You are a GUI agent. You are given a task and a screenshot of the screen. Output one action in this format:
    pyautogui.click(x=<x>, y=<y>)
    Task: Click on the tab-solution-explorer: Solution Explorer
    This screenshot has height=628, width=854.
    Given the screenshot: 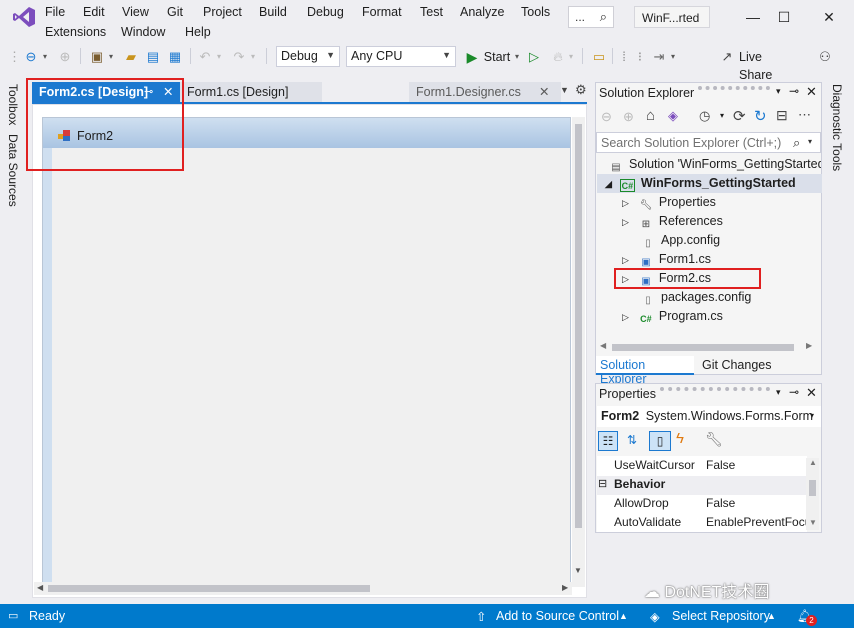 What is the action you would take?
    pyautogui.click(x=645, y=371)
    